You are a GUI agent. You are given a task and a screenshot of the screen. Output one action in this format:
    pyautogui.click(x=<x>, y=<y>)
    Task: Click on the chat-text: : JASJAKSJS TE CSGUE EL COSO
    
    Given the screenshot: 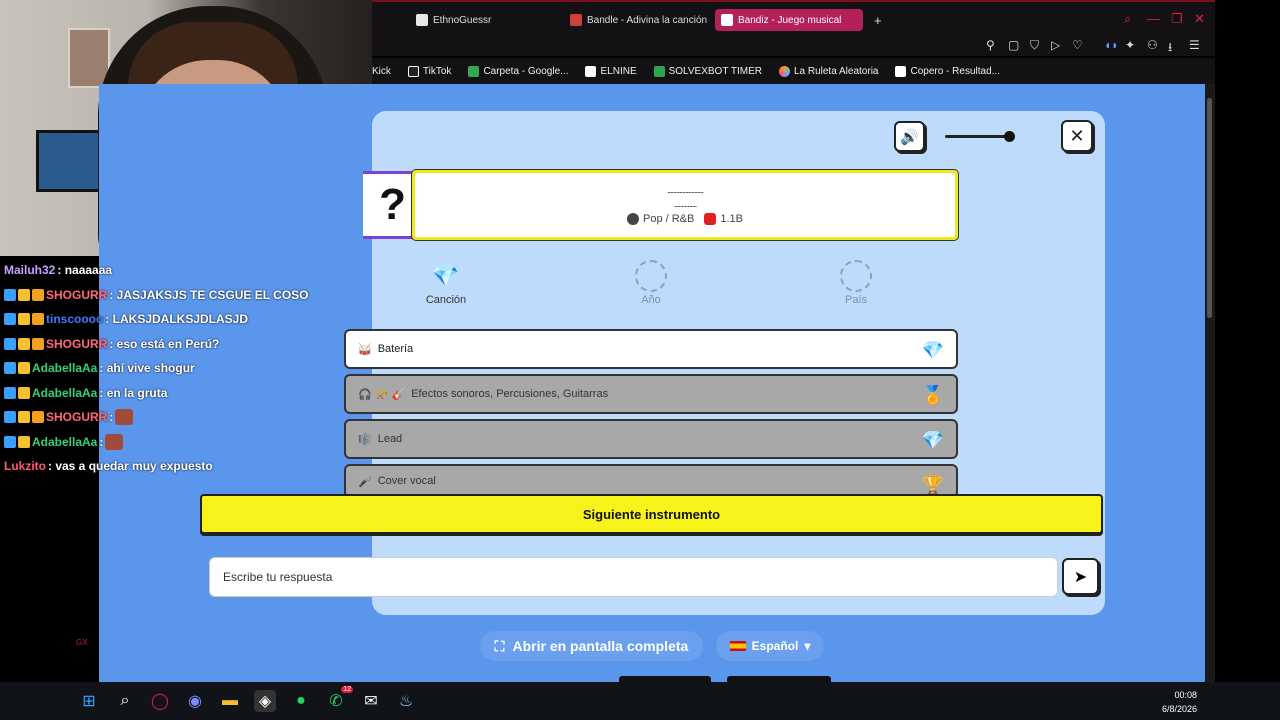 What is the action you would take?
    pyautogui.click(x=209, y=294)
    